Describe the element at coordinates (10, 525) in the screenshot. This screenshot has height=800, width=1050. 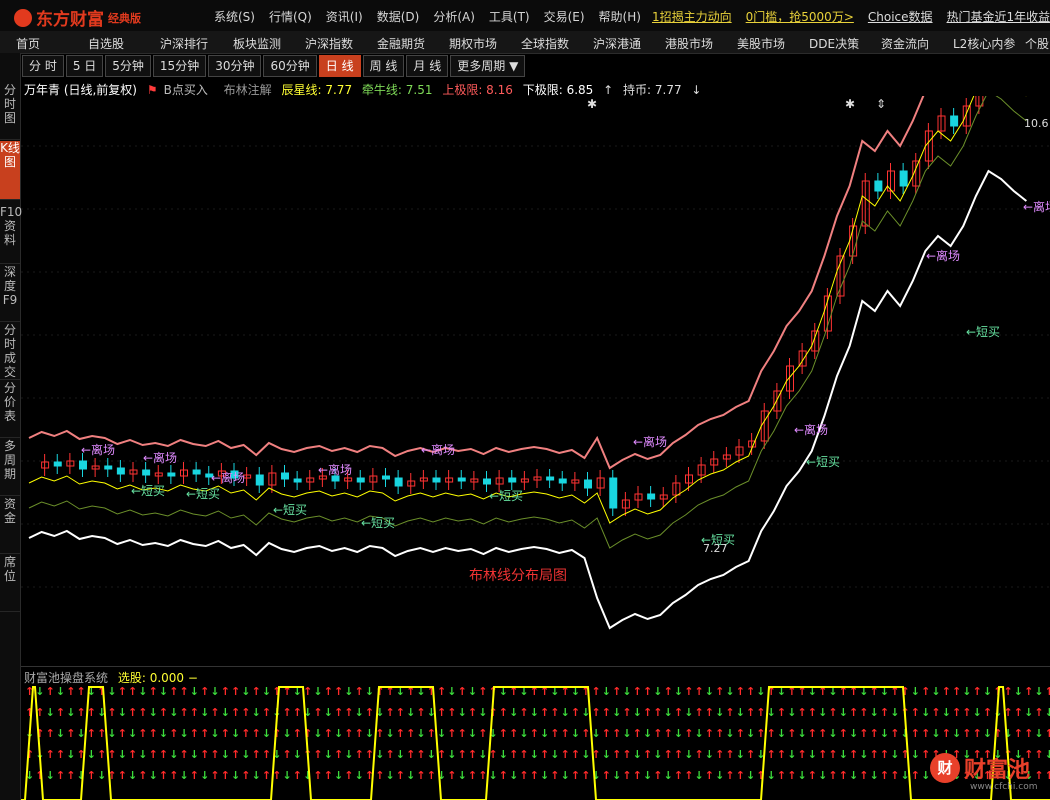
I see `side-tab-capital: 资金` at that location.